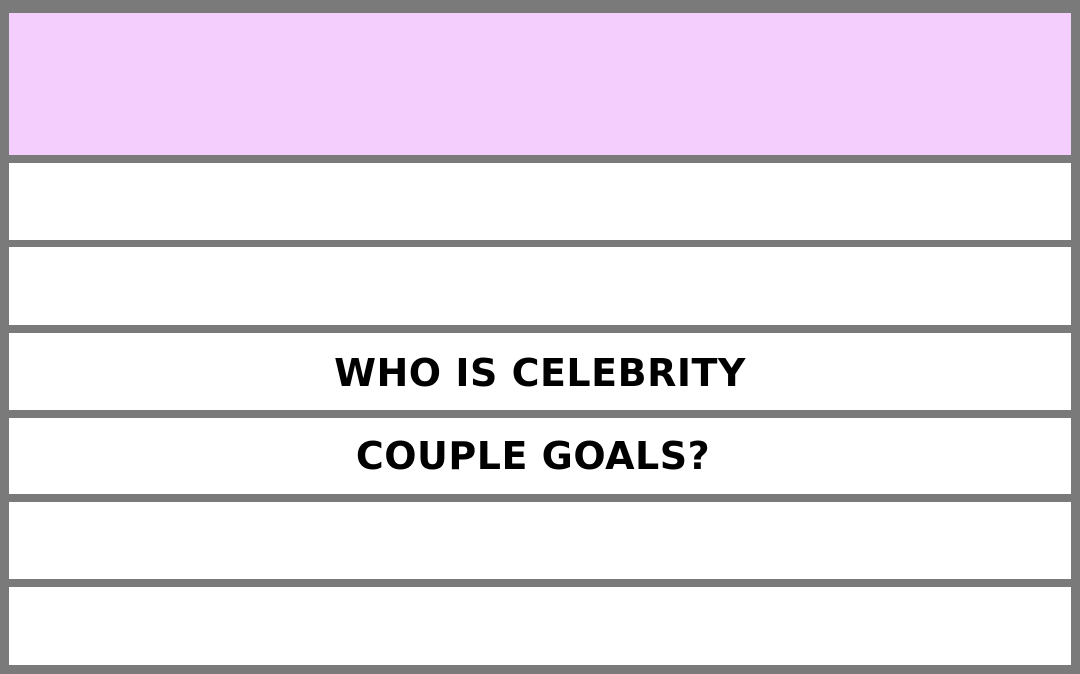 The width and height of the screenshot is (1080, 674). I want to click on title-line-1: WHO IS CELEBRITY, so click(540, 372).